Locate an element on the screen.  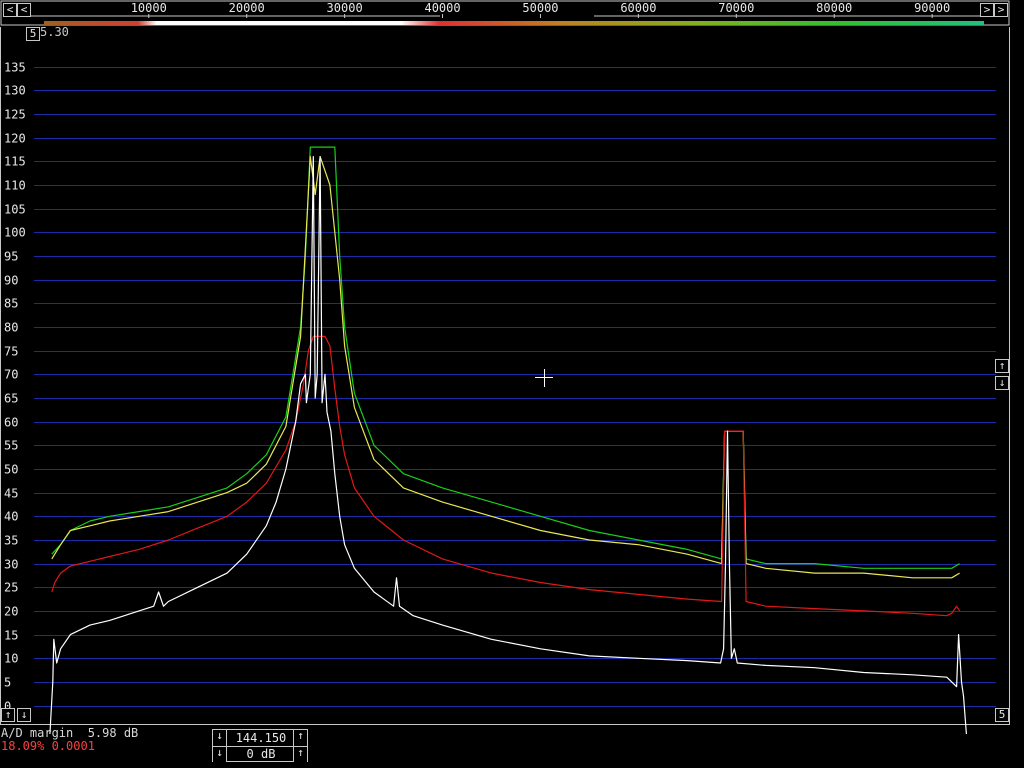
frequency-tick-label: 10000 is located at coordinates (149, 8).